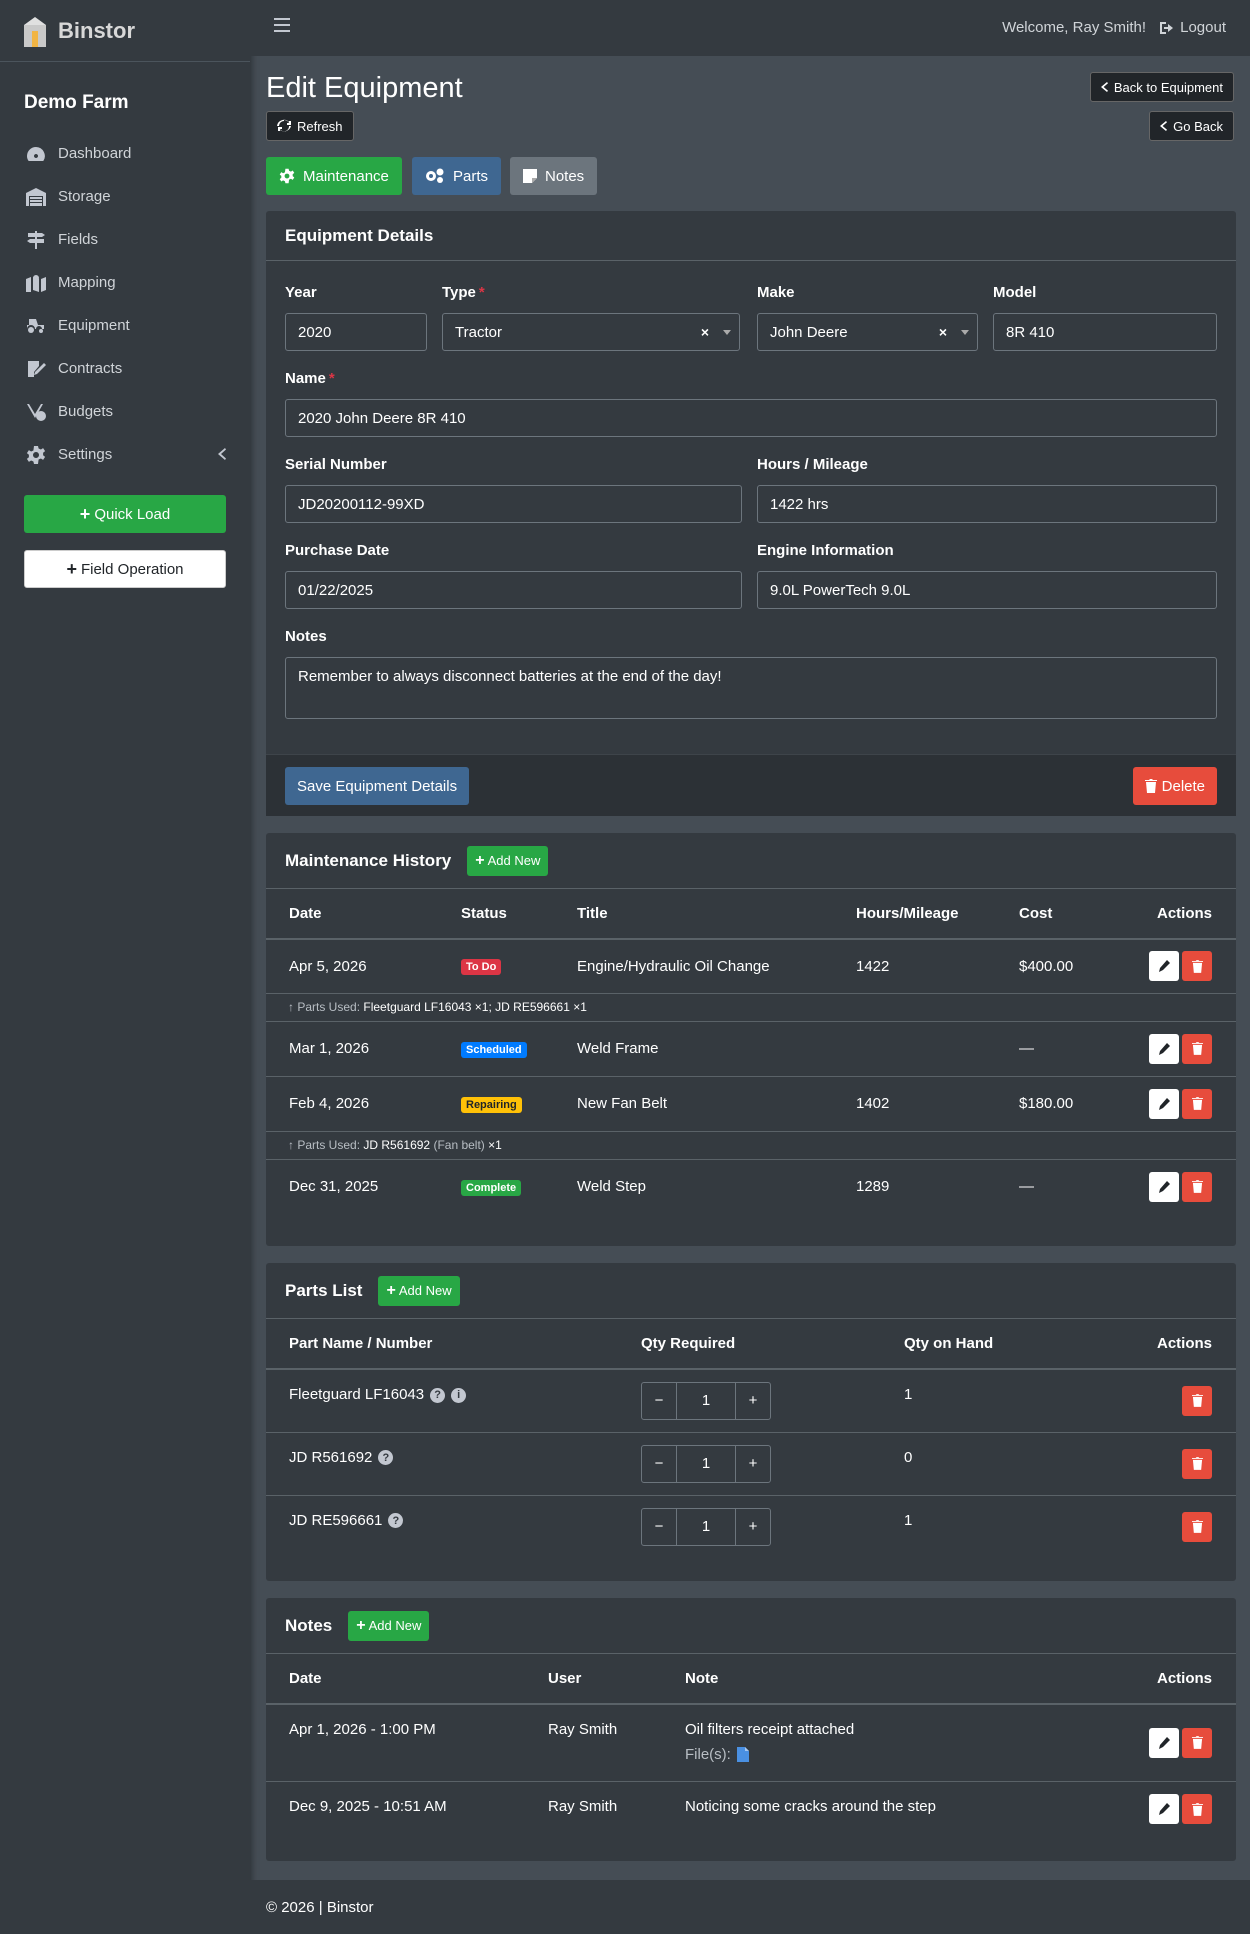  Describe the element at coordinates (459, 1395) in the screenshot. I see `info-circle-icon: i` at that location.